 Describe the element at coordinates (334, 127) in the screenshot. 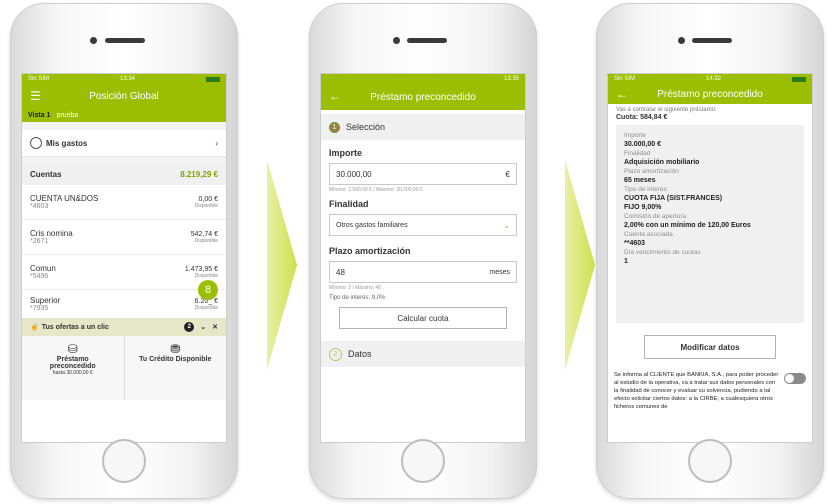

I see `step-1-icon: 1` at that location.